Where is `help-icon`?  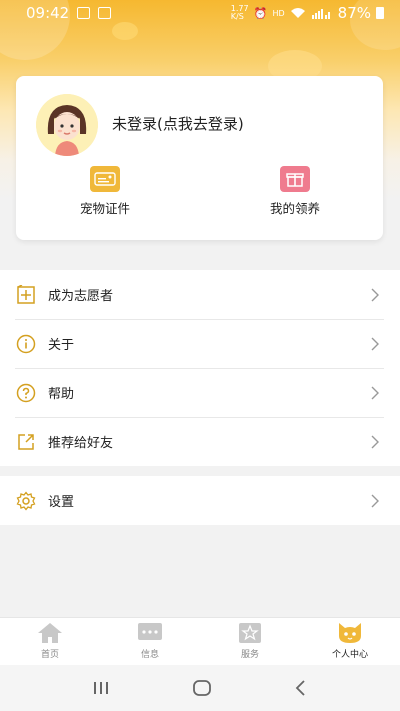
help-icon is located at coordinates (26, 393).